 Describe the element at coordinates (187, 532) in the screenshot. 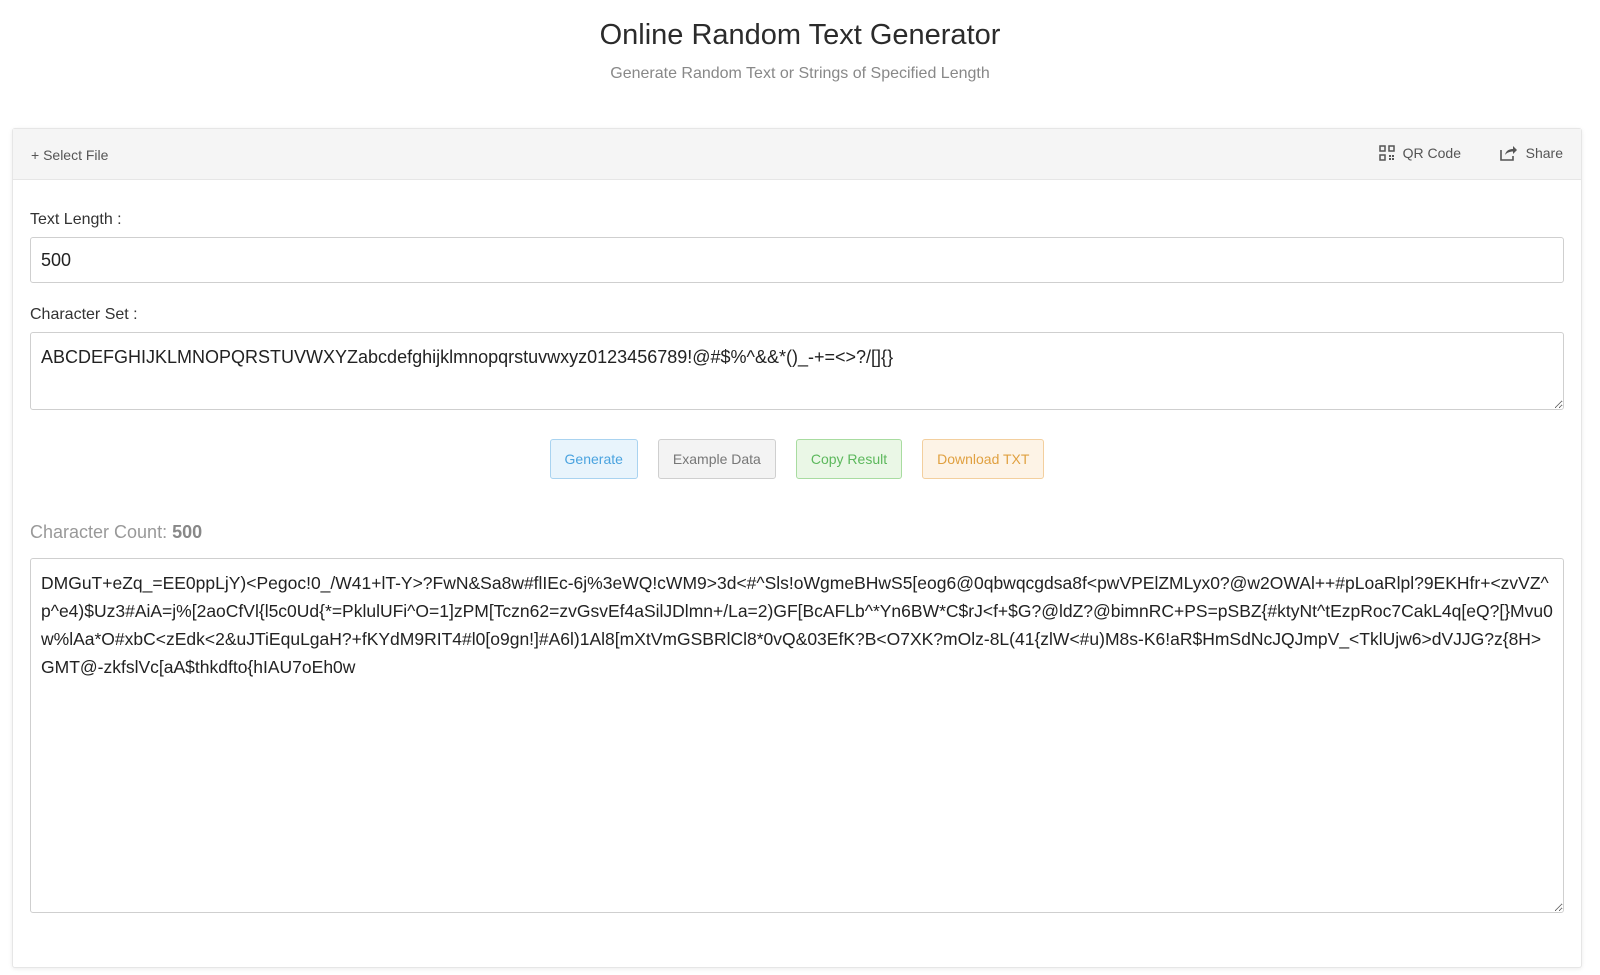

I see `character-count-value: 500` at that location.